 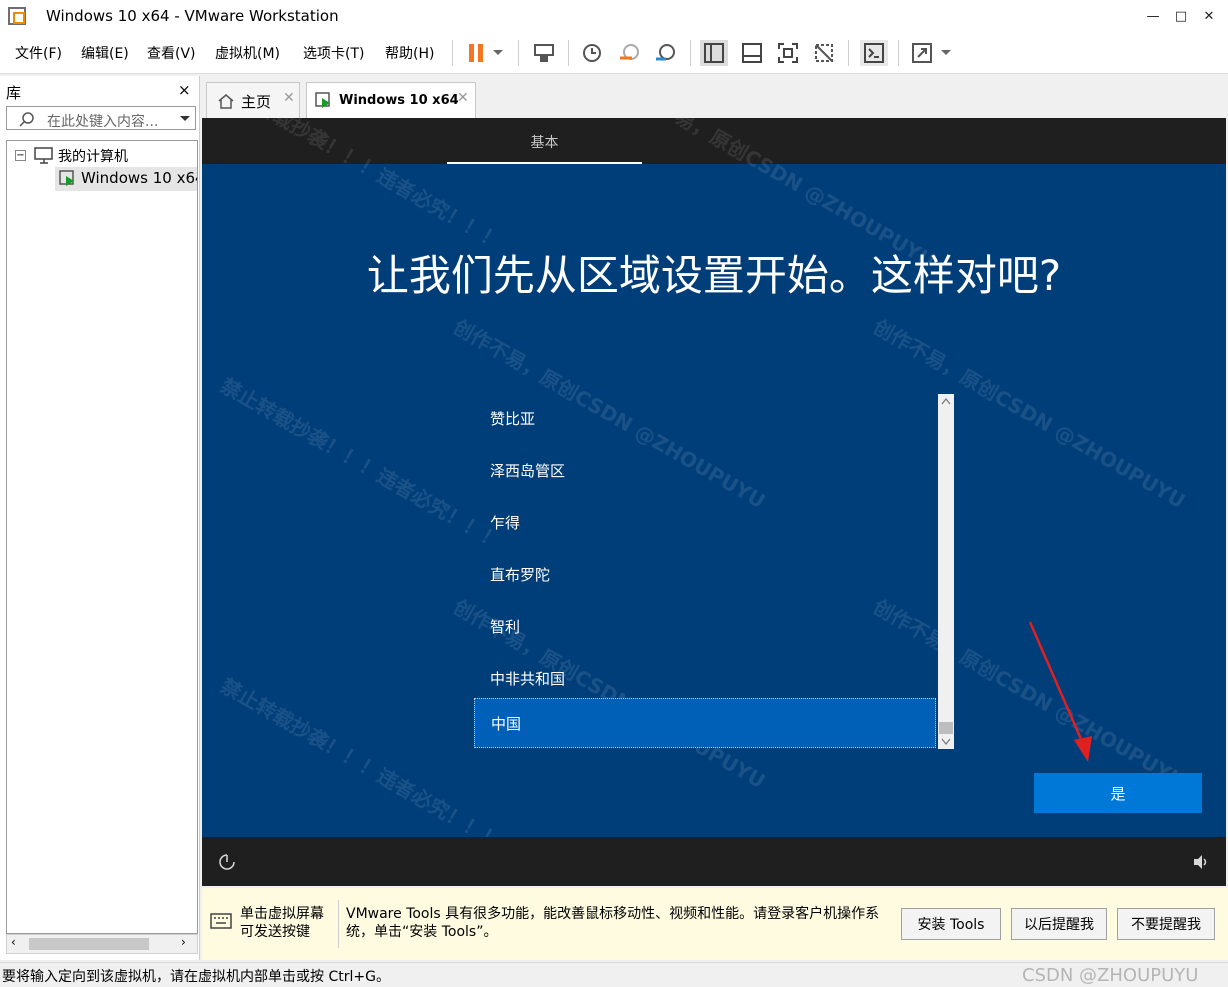 What do you see at coordinates (714, 53) in the screenshot?
I see `show-library-icon` at bounding box center [714, 53].